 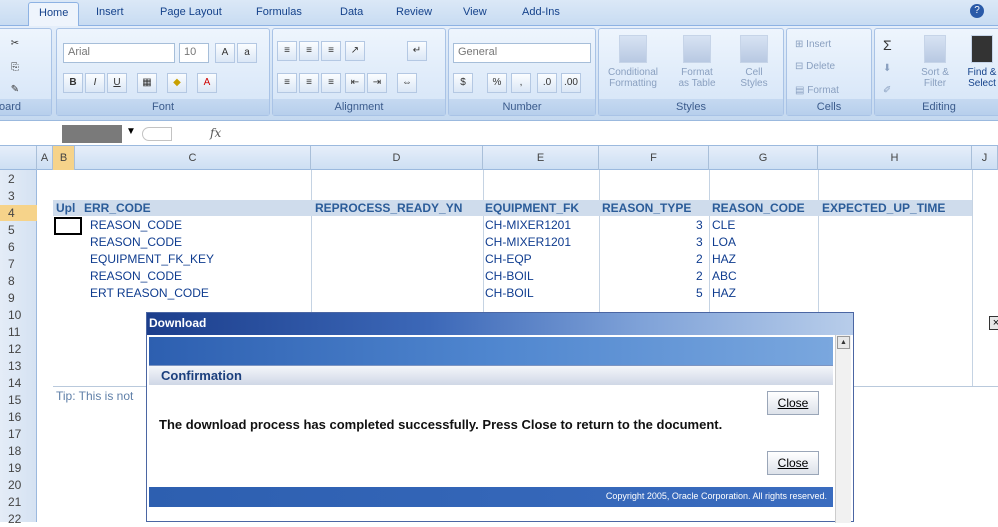 I want to click on align-bottom-icon: ≡, so click(x=331, y=51).